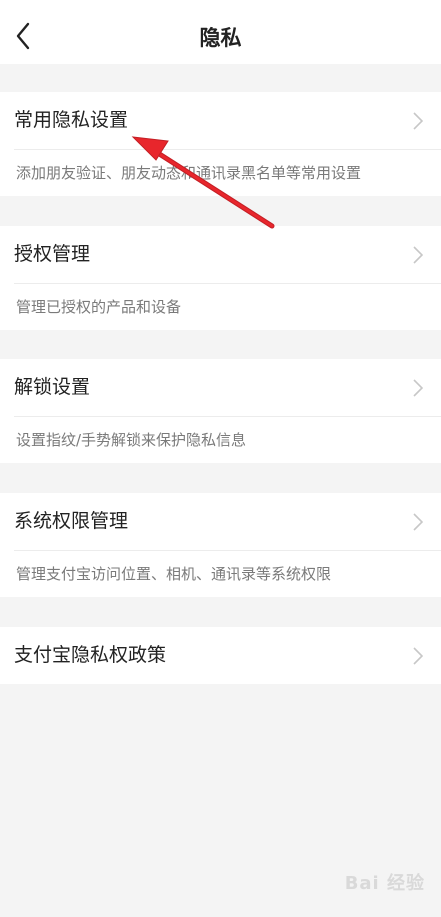 The height and width of the screenshot is (917, 441). What do you see at coordinates (52, 387) in the screenshot?
I see `item-label: 解锁设置` at bounding box center [52, 387].